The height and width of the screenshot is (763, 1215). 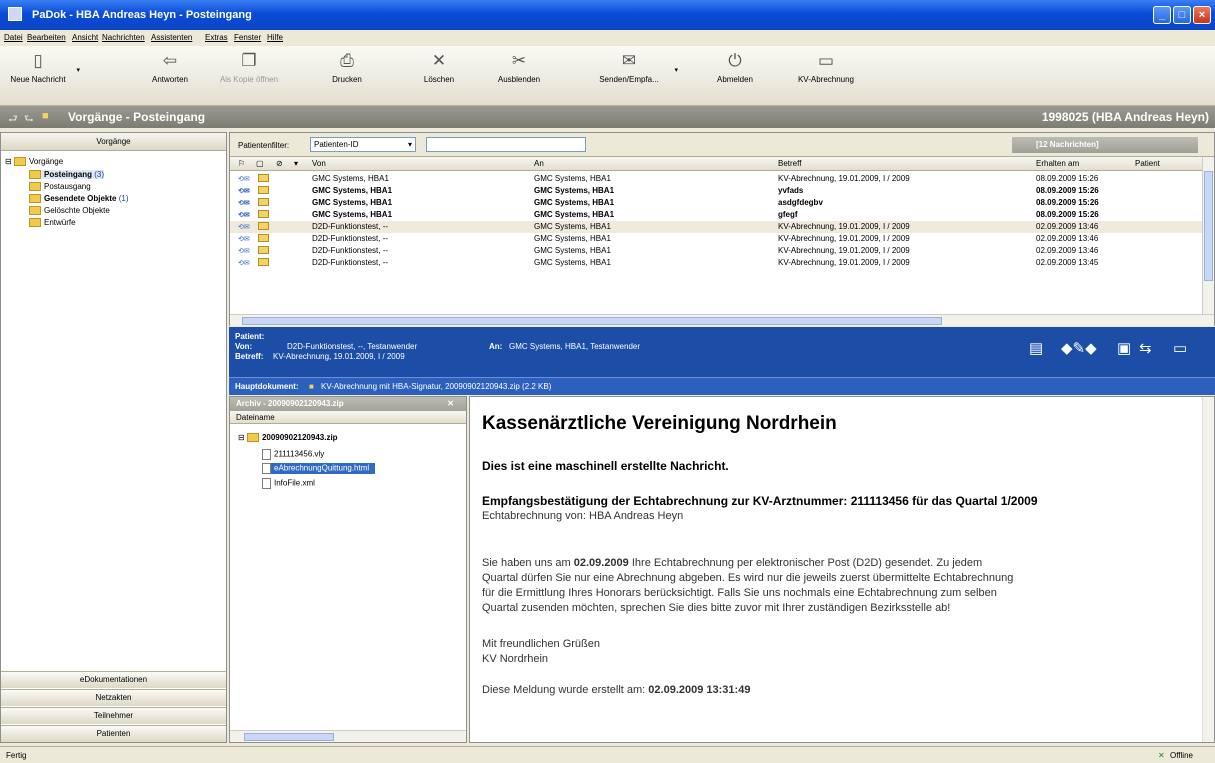 What do you see at coordinates (29, 119) in the screenshot?
I see `forward-icon: ⮑` at bounding box center [29, 119].